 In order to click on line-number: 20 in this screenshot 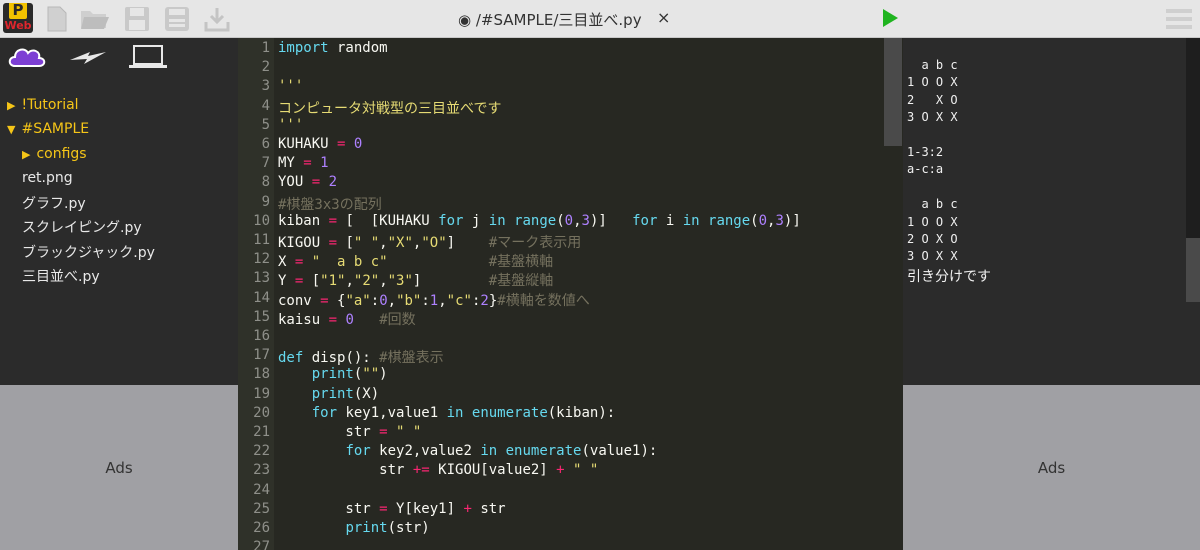, I will do `click(261, 412)`.